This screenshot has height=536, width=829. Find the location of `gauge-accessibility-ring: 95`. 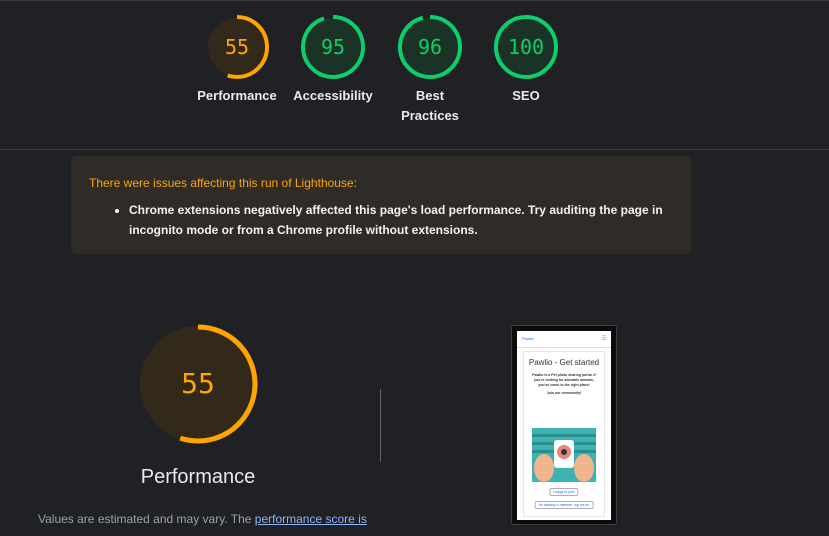

gauge-accessibility-ring: 95 is located at coordinates (333, 47).